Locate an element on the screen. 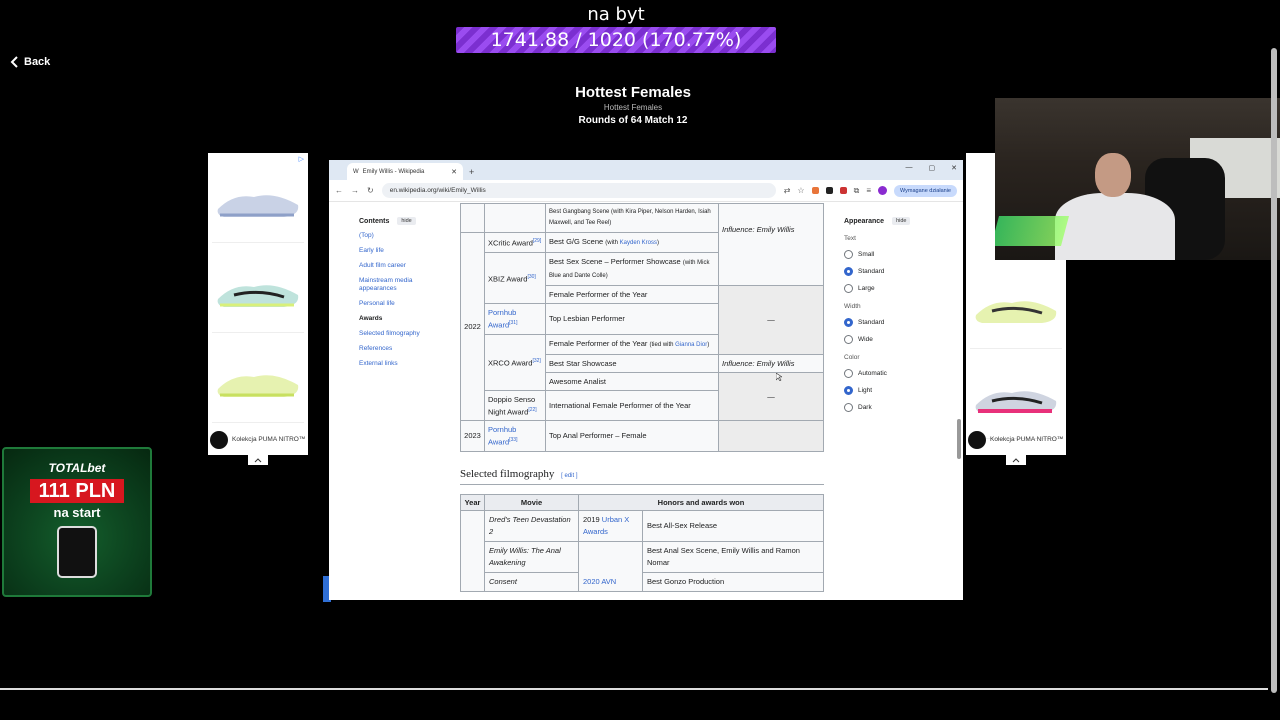 This screenshot has width=1280, height=720. org-cell: Pornhub Award[31] is located at coordinates (515, 319).